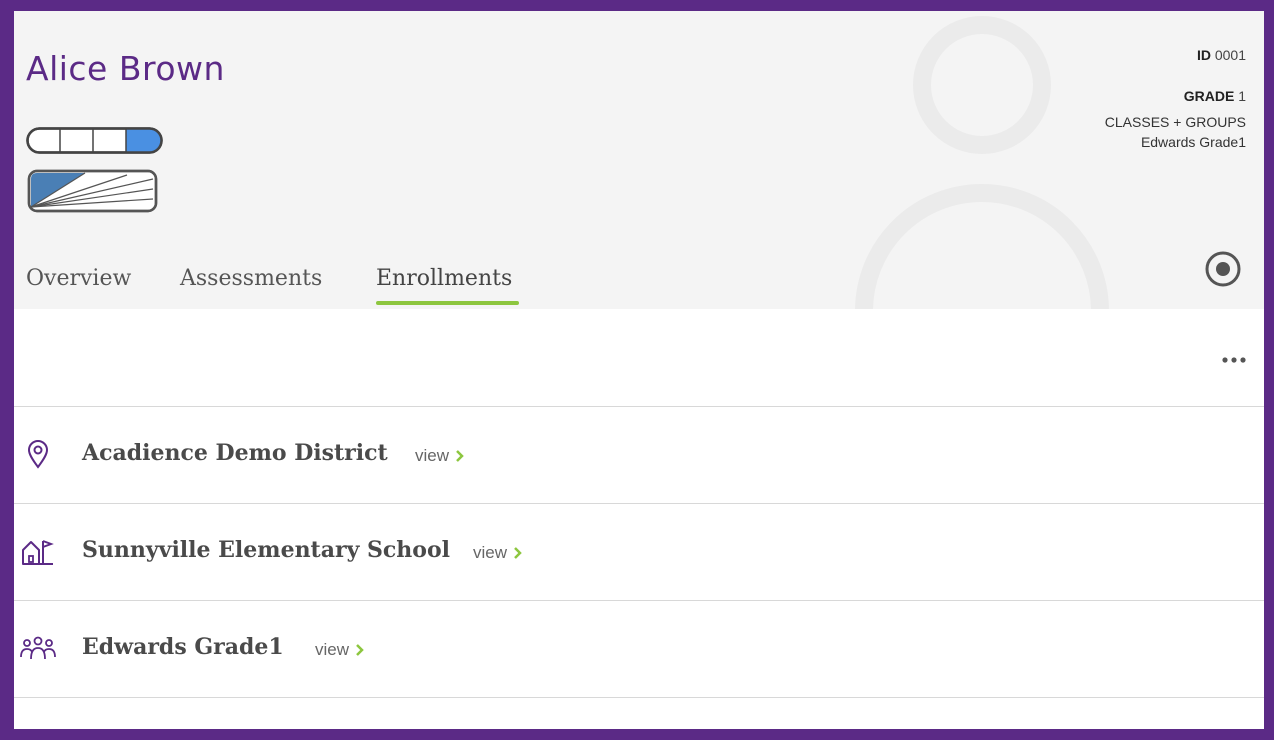 The width and height of the screenshot is (1274, 740). What do you see at coordinates (92, 191) in the screenshot?
I see `reading-level-gauge-icon` at bounding box center [92, 191].